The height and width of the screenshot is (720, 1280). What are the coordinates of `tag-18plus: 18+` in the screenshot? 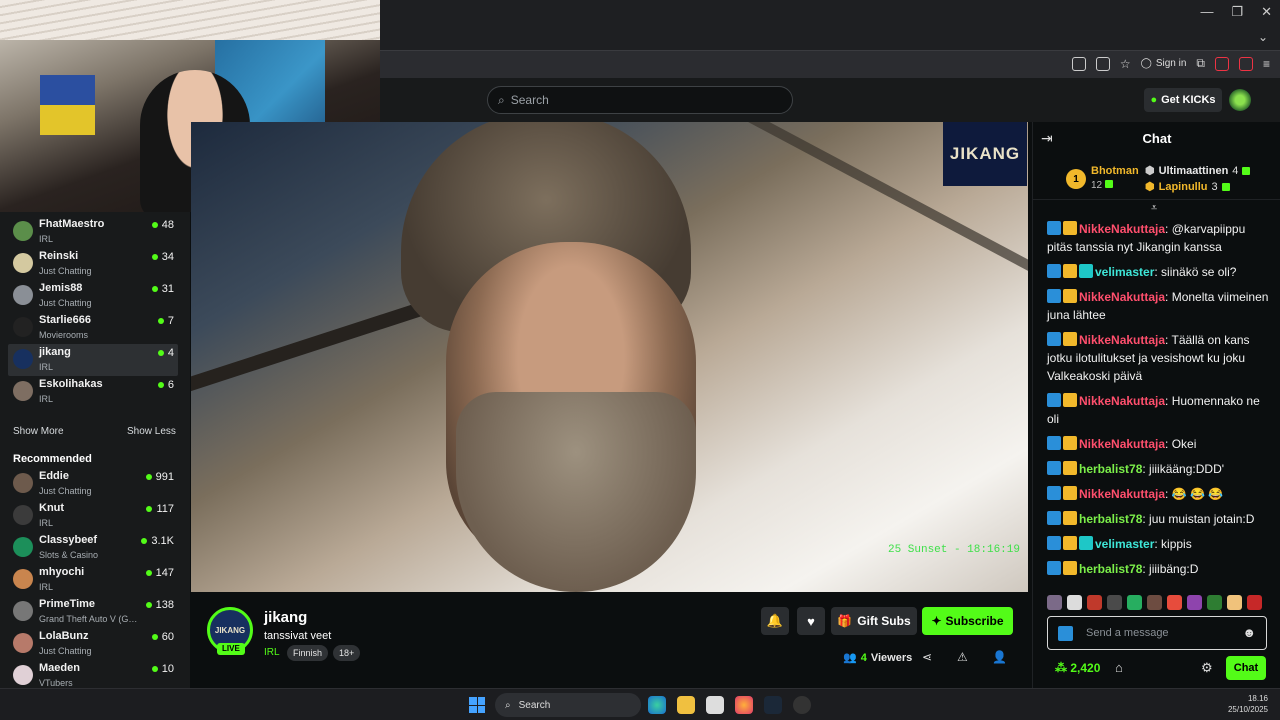 It's located at (347, 653).